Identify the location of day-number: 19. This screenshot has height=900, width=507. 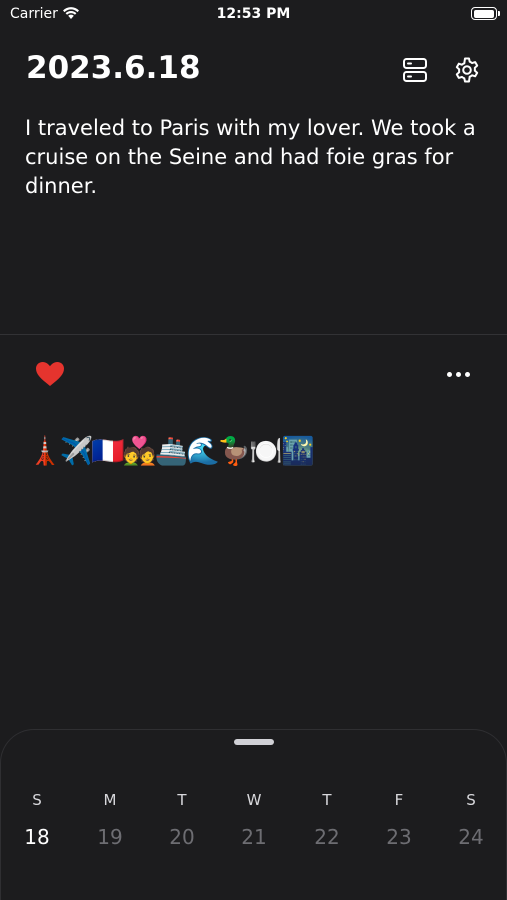
(110, 837).